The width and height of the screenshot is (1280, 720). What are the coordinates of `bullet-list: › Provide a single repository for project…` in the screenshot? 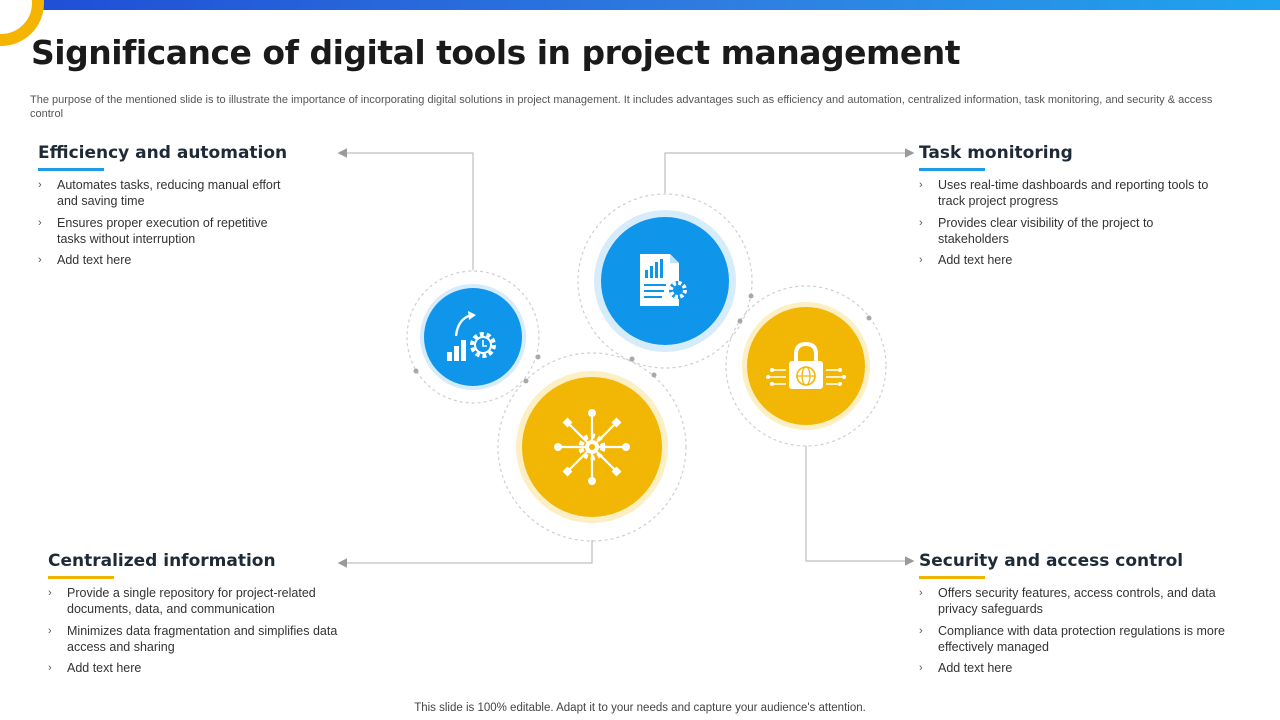 It's located at (194, 630).